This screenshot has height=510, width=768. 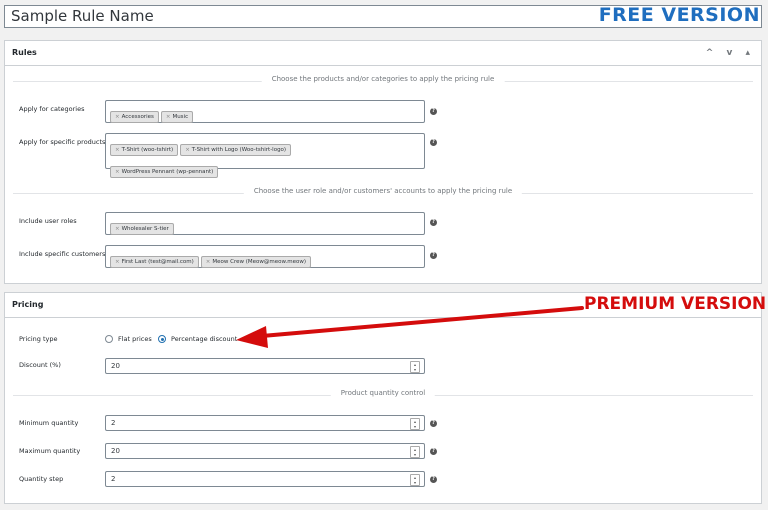 What do you see at coordinates (144, 150) in the screenshot?
I see `product-tag: × T-Shirt (woo-tshirt)` at bounding box center [144, 150].